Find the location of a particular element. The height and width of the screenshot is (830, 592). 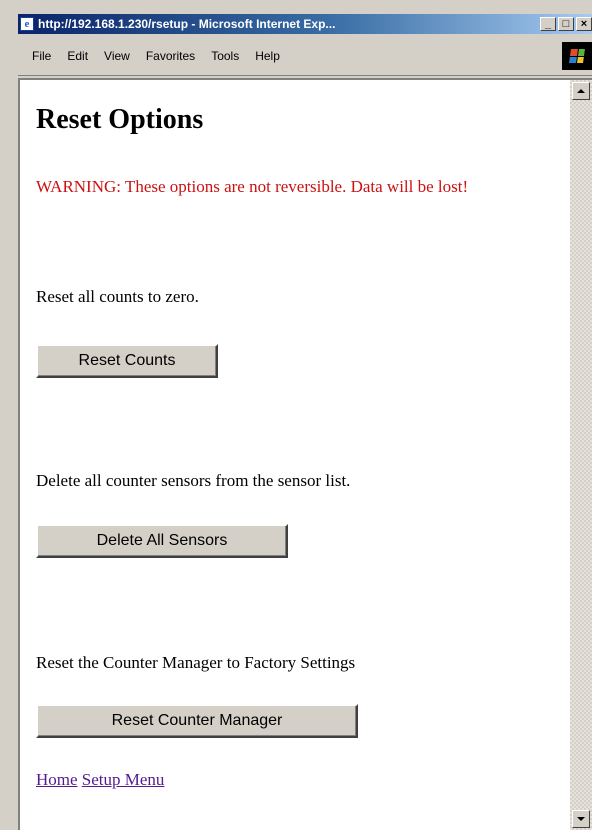

home-link: Home is located at coordinates (57, 779).